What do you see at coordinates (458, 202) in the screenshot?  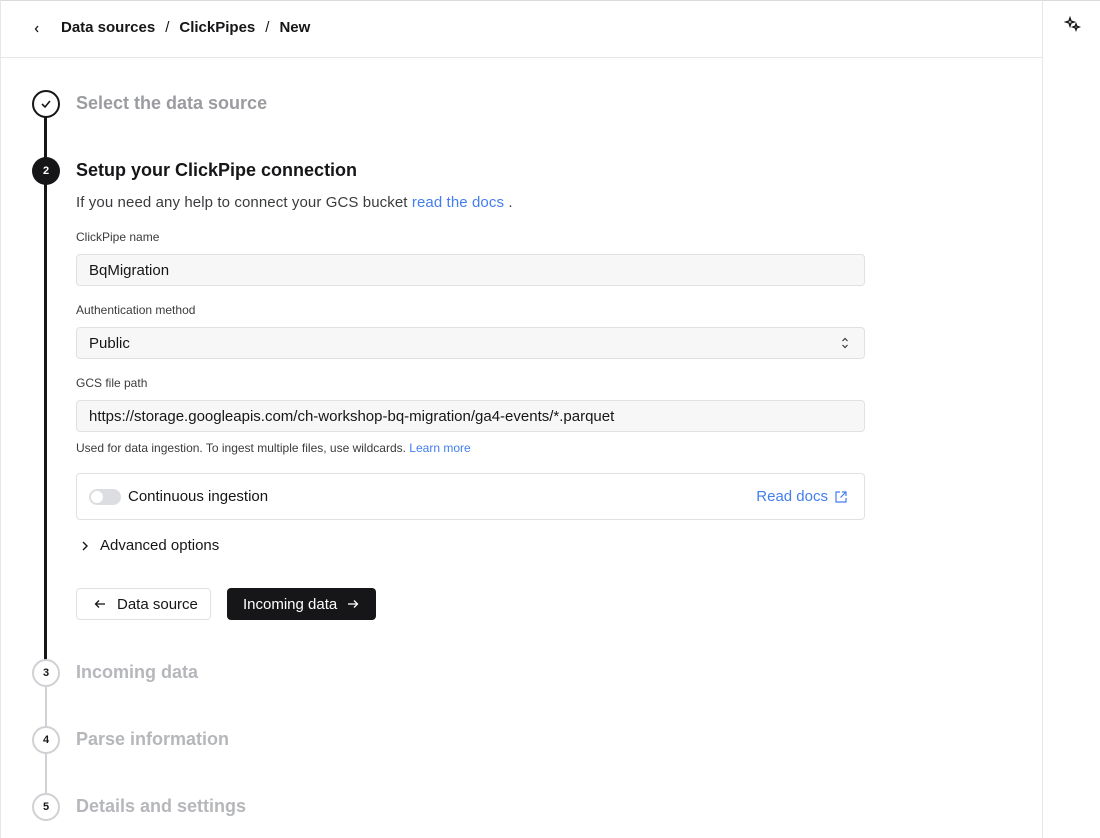 I see `read-the-docs-link: read the docs` at bounding box center [458, 202].